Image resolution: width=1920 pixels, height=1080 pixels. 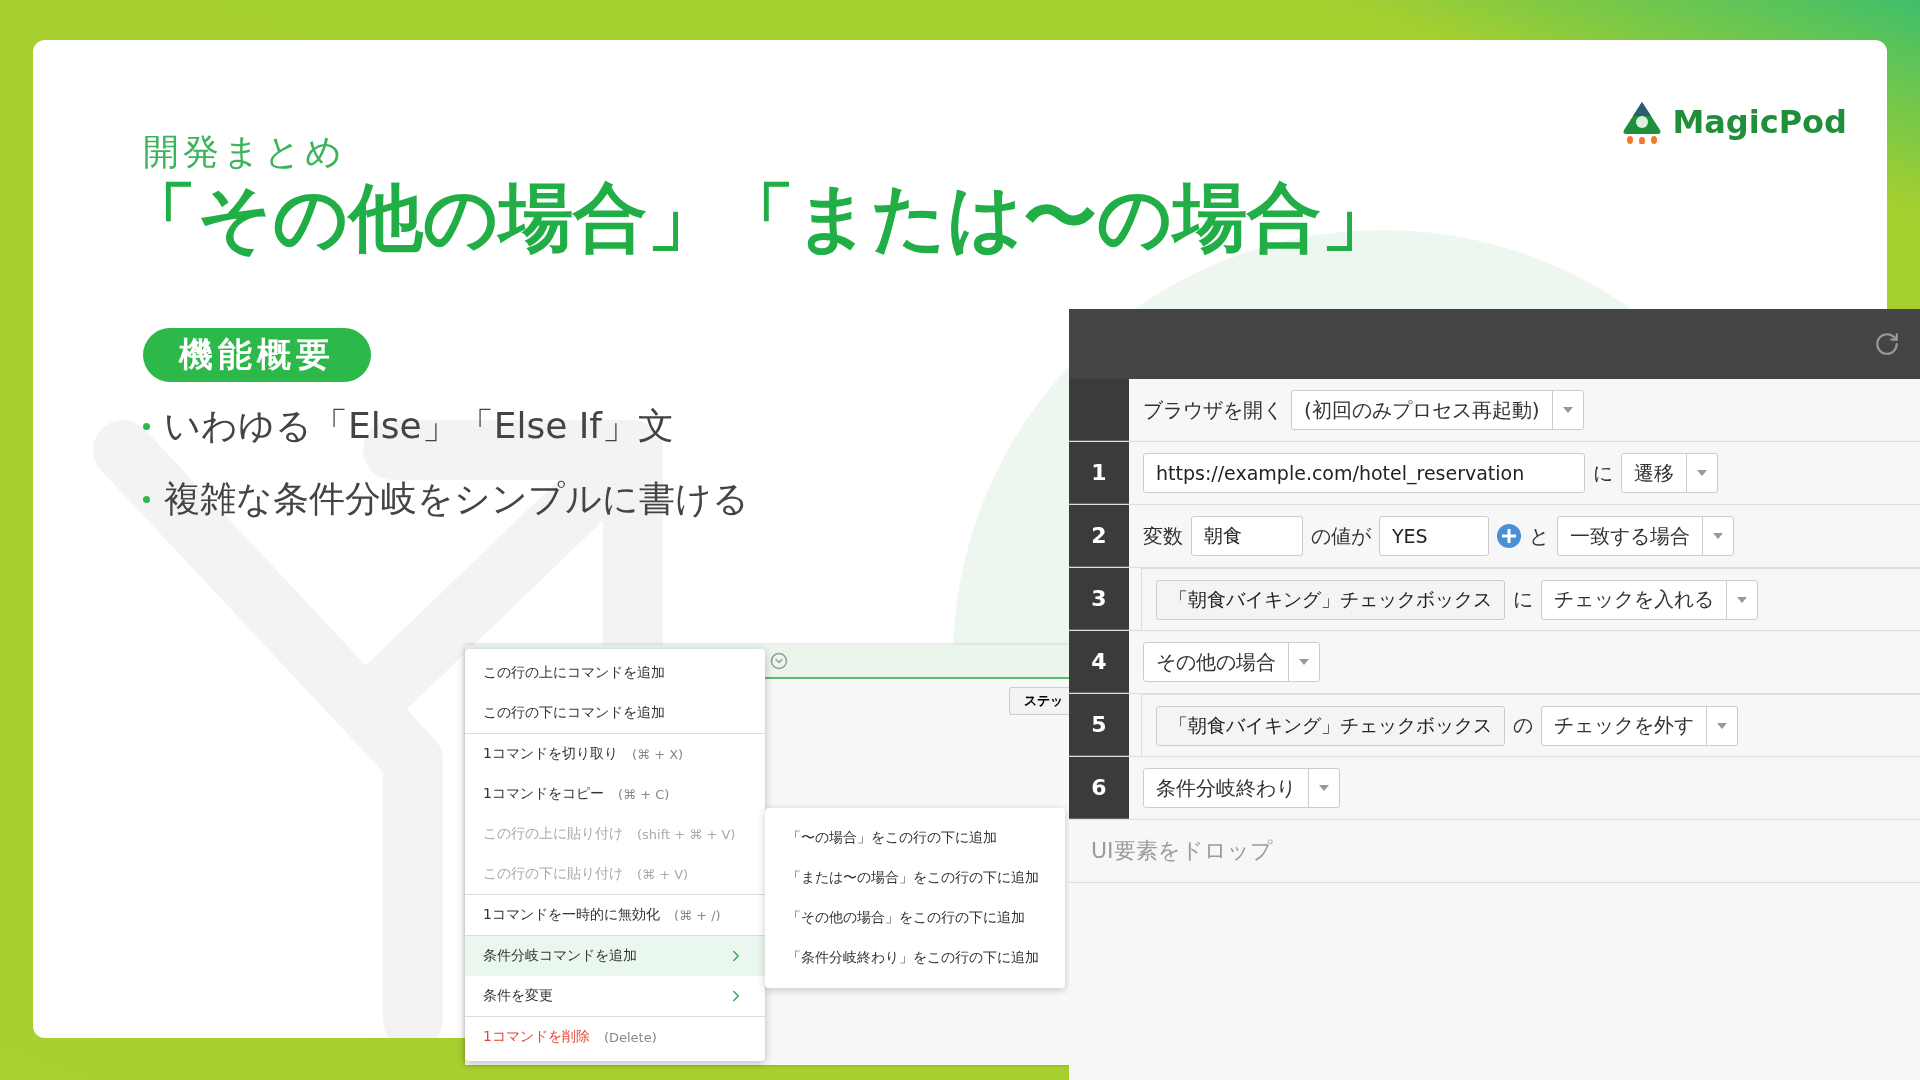 What do you see at coordinates (1099, 473) in the screenshot?
I see `step-number: 1` at bounding box center [1099, 473].